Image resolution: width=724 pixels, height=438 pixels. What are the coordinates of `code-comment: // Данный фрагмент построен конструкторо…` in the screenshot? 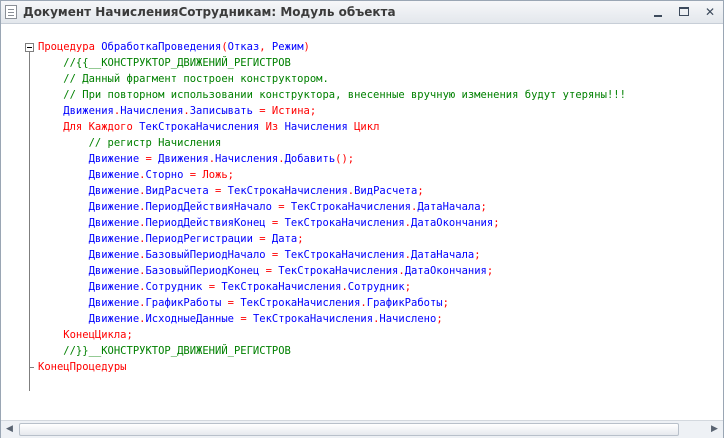 It's located at (183, 79).